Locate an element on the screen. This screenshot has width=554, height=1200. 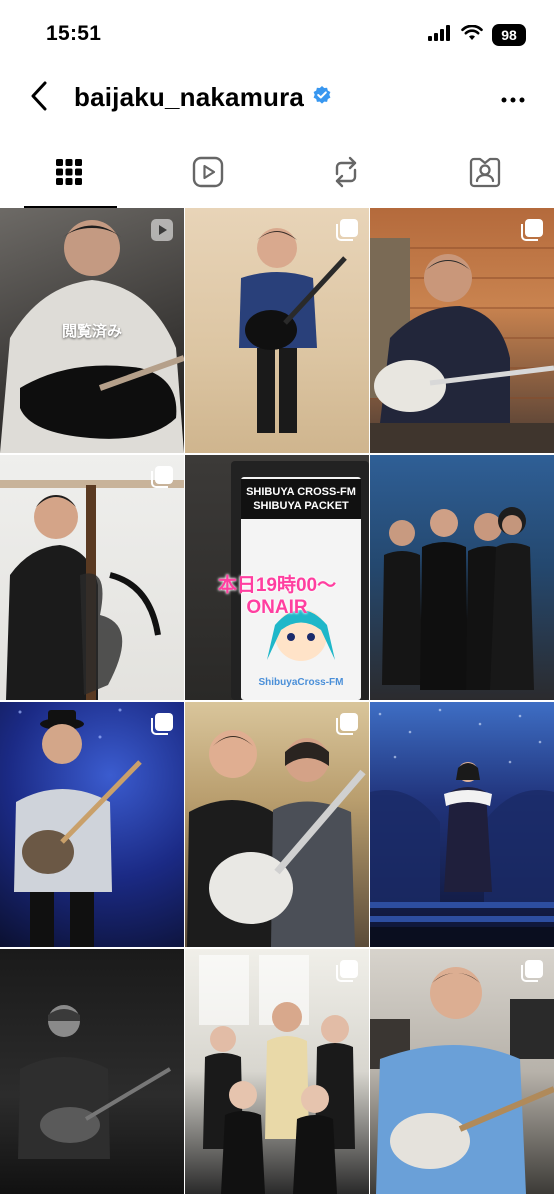
status-bar: 15:51 98 is located at coordinates (277, 34).